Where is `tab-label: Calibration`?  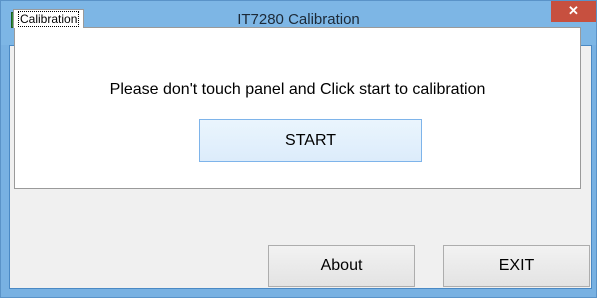 tab-label: Calibration is located at coordinates (48, 19).